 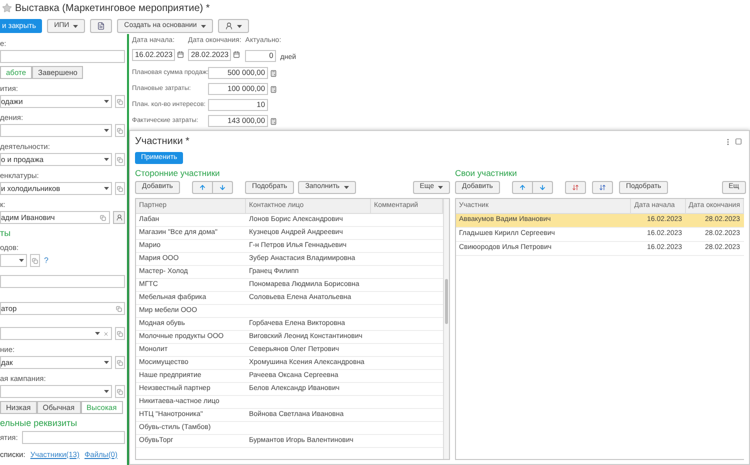 What do you see at coordinates (106, 333) in the screenshot?
I see `clear-icon` at bounding box center [106, 333].